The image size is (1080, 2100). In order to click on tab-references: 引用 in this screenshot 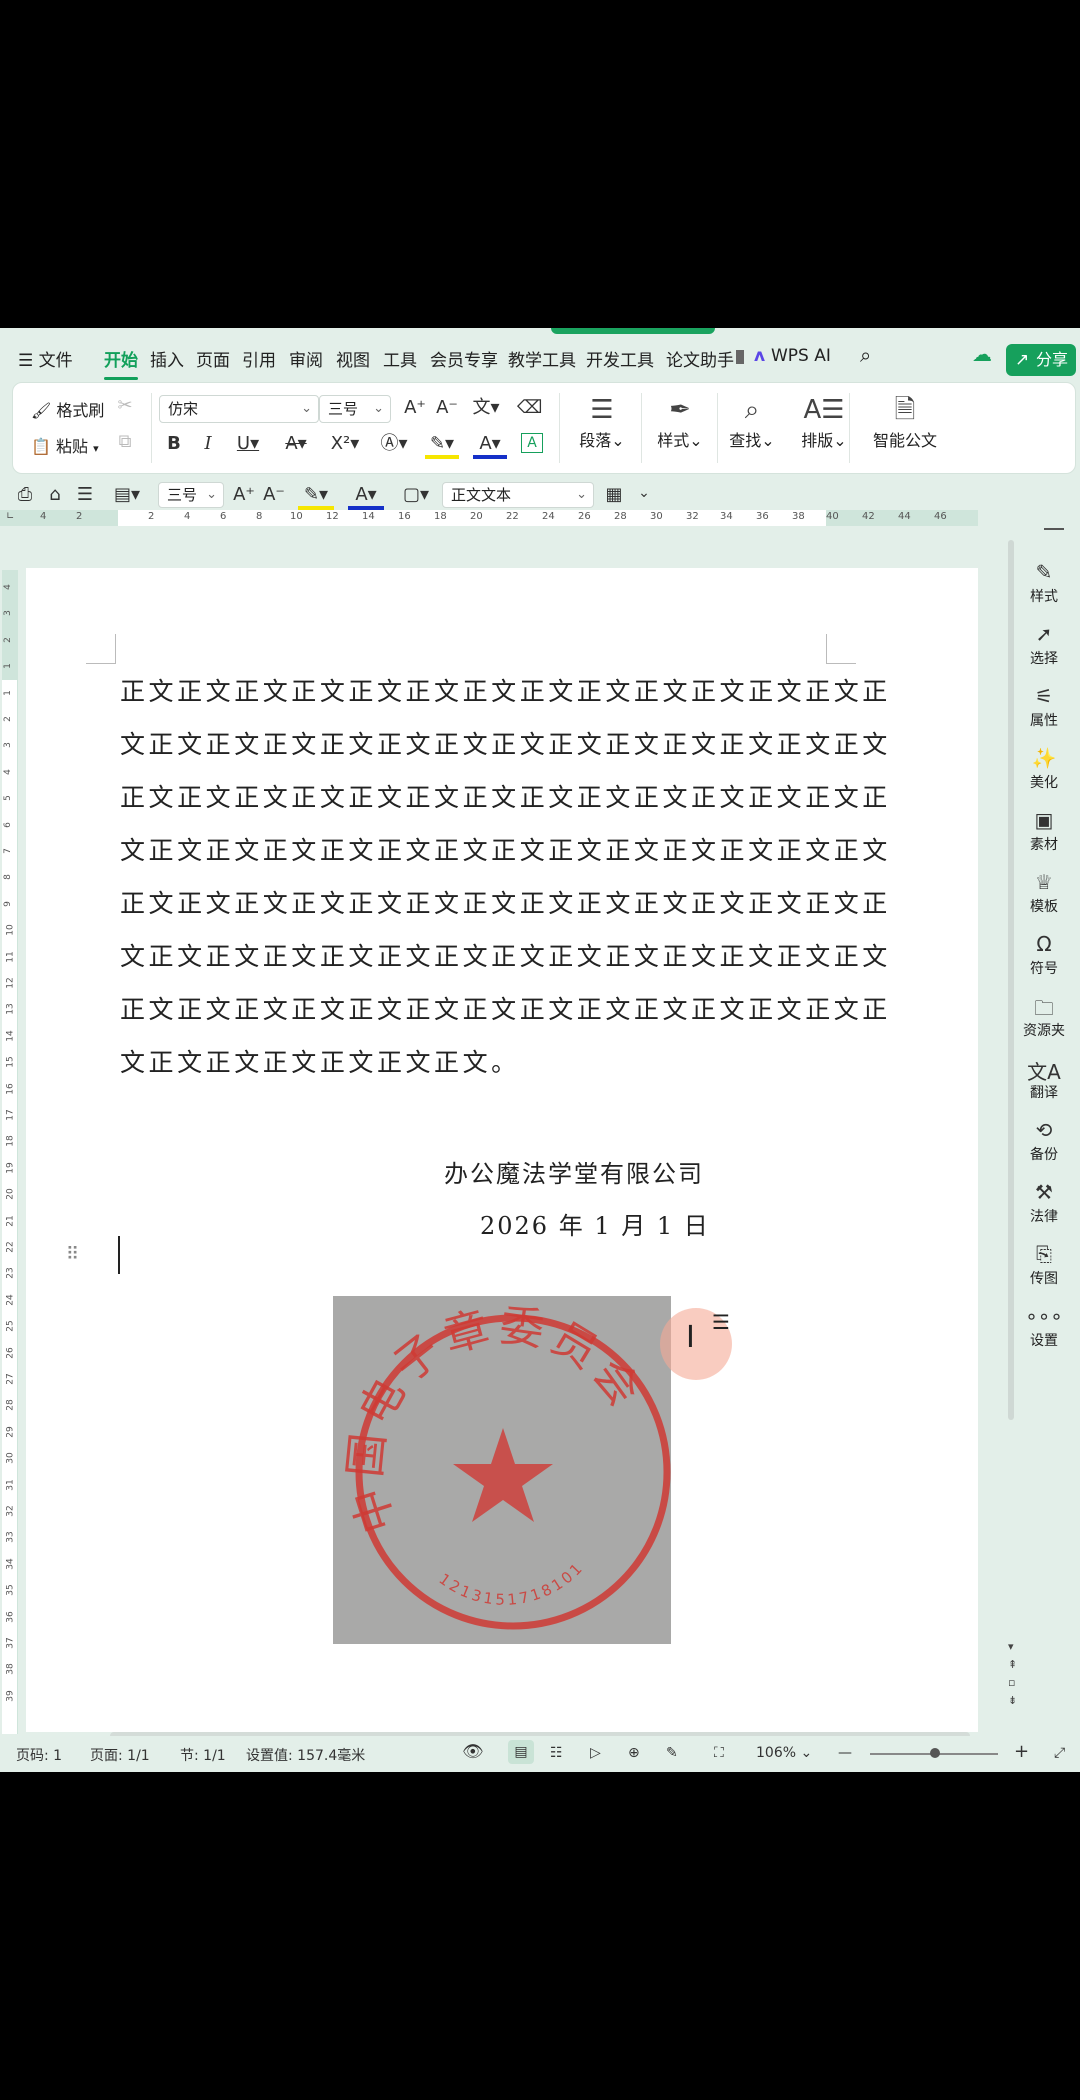, I will do `click(259, 358)`.